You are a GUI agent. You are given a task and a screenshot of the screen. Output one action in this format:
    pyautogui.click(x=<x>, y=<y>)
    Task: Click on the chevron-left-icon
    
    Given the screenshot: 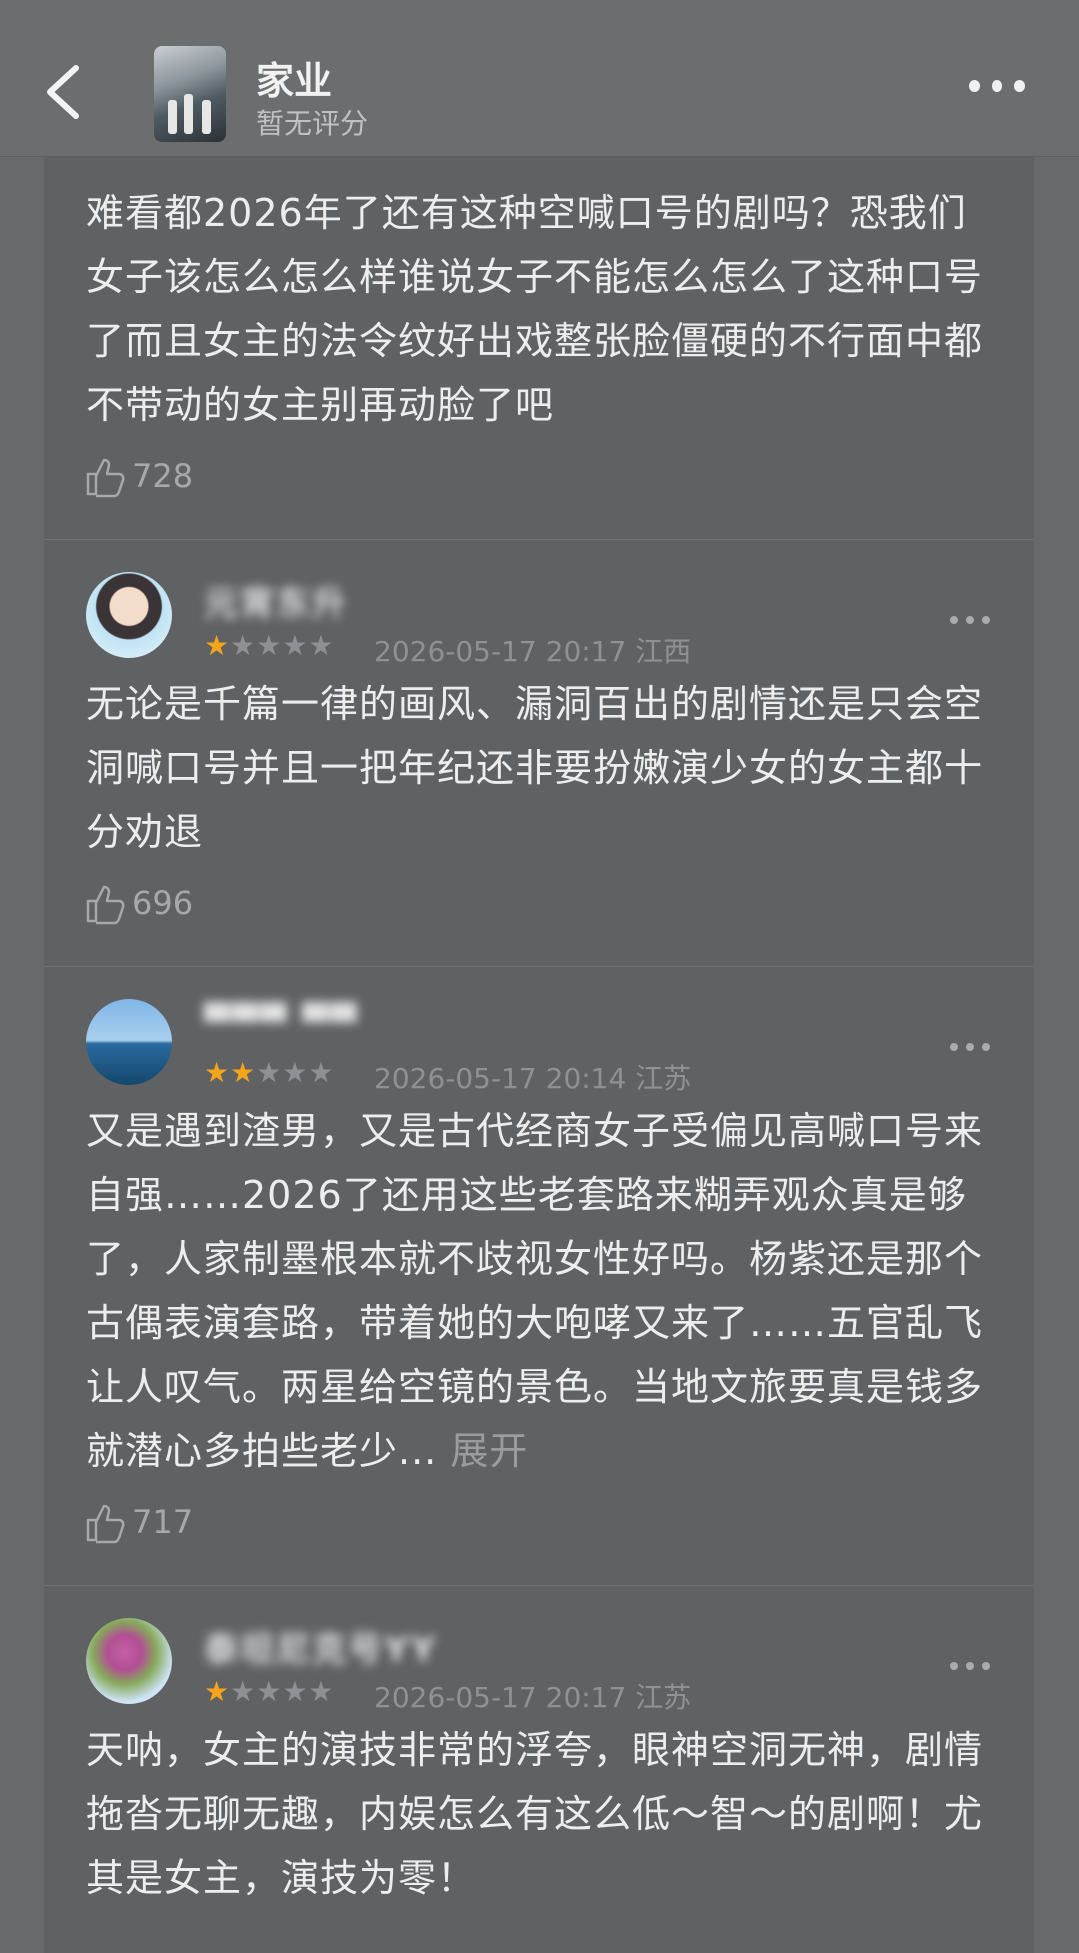 What is the action you would take?
    pyautogui.click(x=63, y=92)
    